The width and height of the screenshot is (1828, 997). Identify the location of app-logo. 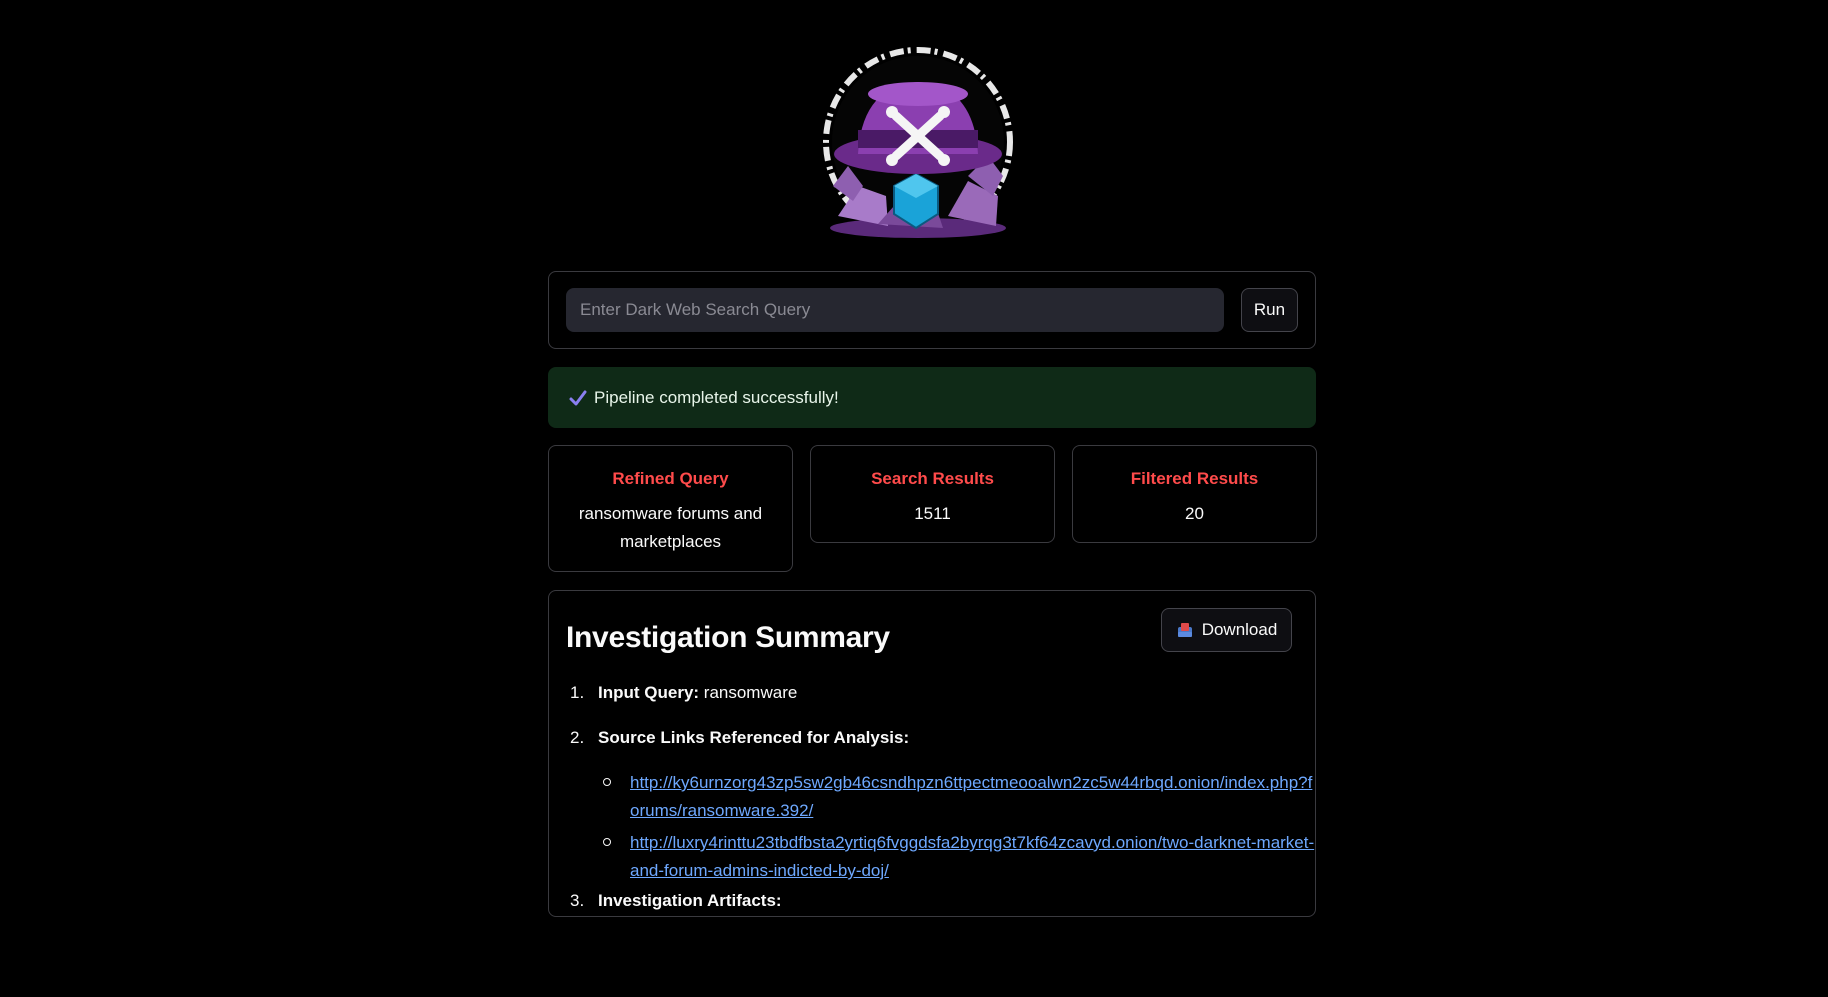
(918, 143).